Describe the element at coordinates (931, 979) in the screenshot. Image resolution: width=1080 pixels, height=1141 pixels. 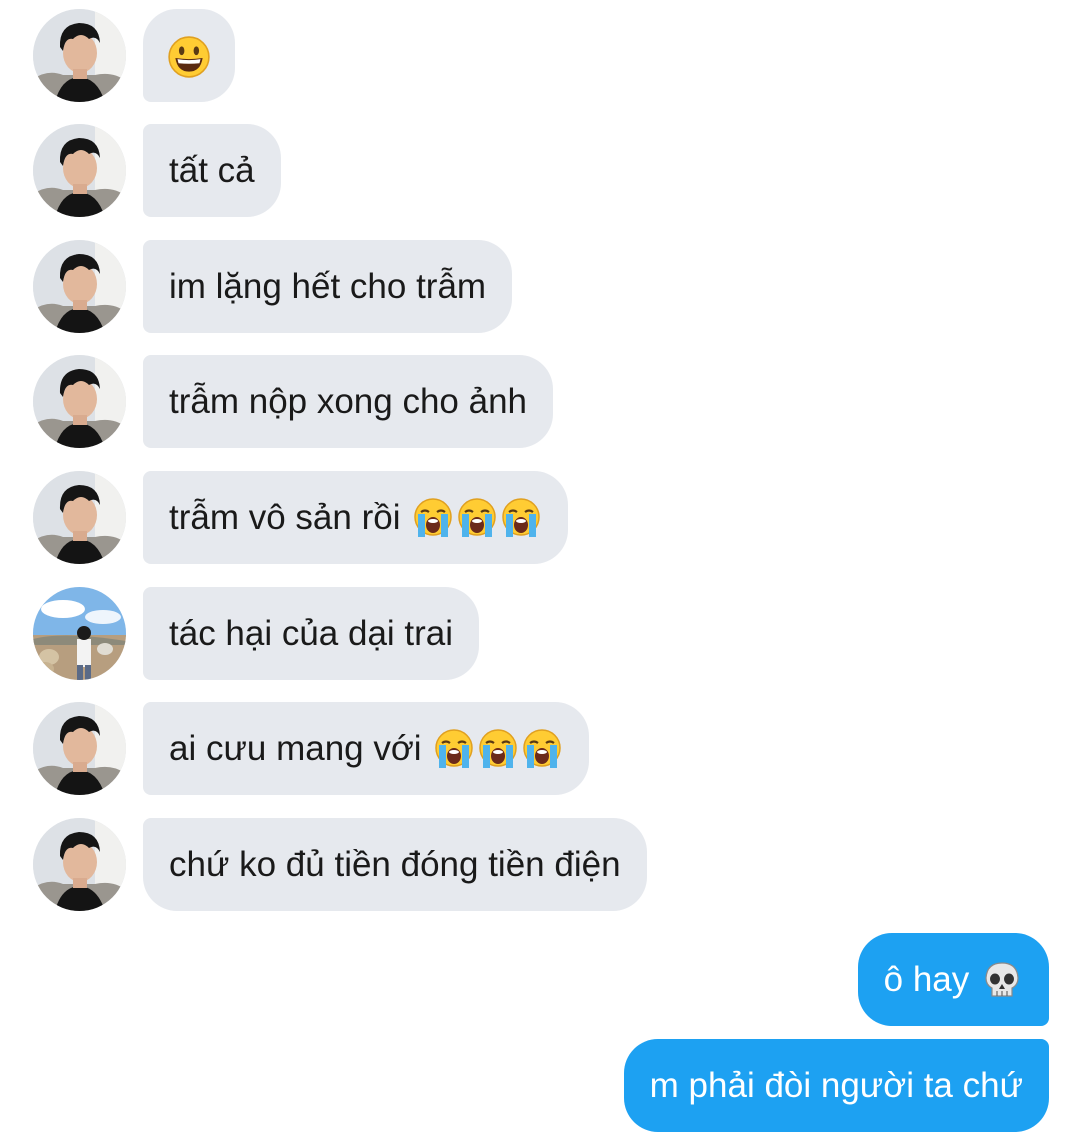
I see `message-text: ô hay` at that location.